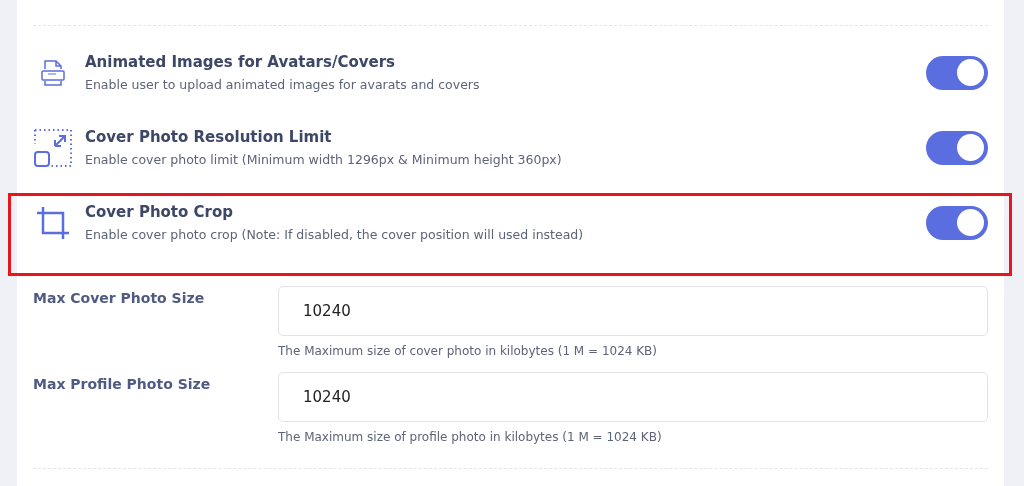  Describe the element at coordinates (159, 212) in the screenshot. I see `setting-title: Cover Photo Crop` at that location.